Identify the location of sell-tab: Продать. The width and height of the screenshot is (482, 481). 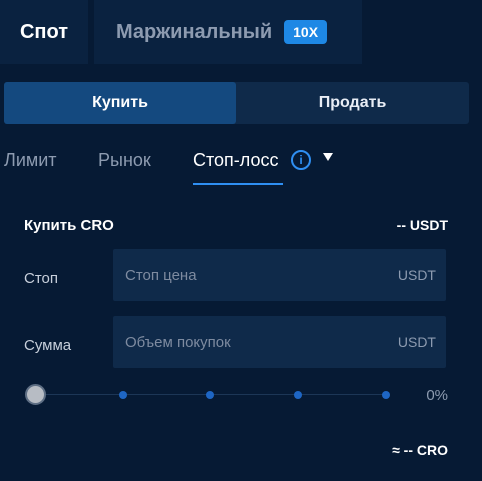
(352, 103).